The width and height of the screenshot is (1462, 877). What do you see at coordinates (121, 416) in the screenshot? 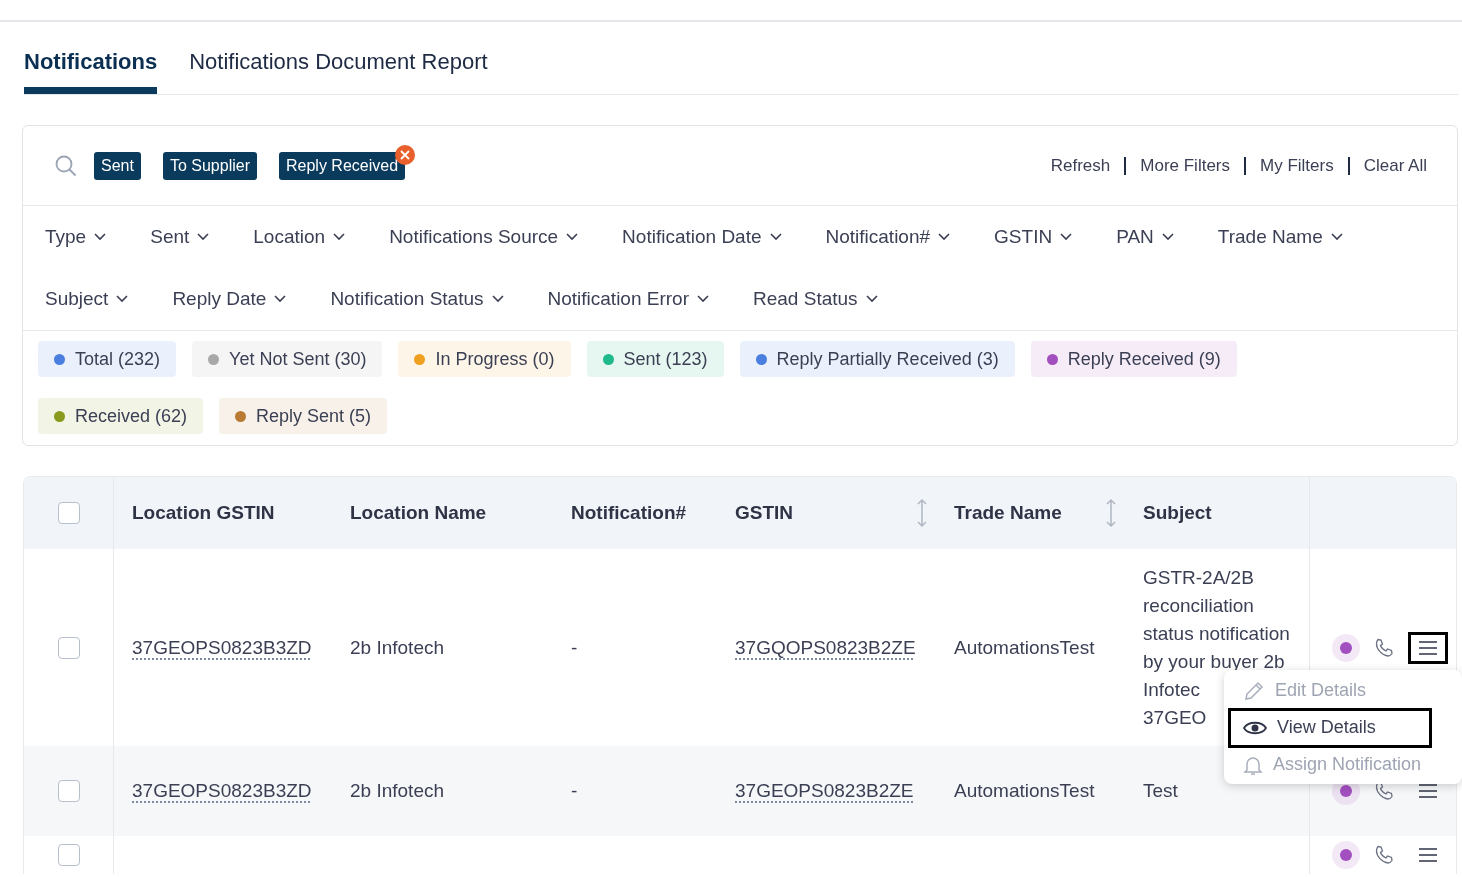
I see `status-filter-pill: Received (62)` at bounding box center [121, 416].